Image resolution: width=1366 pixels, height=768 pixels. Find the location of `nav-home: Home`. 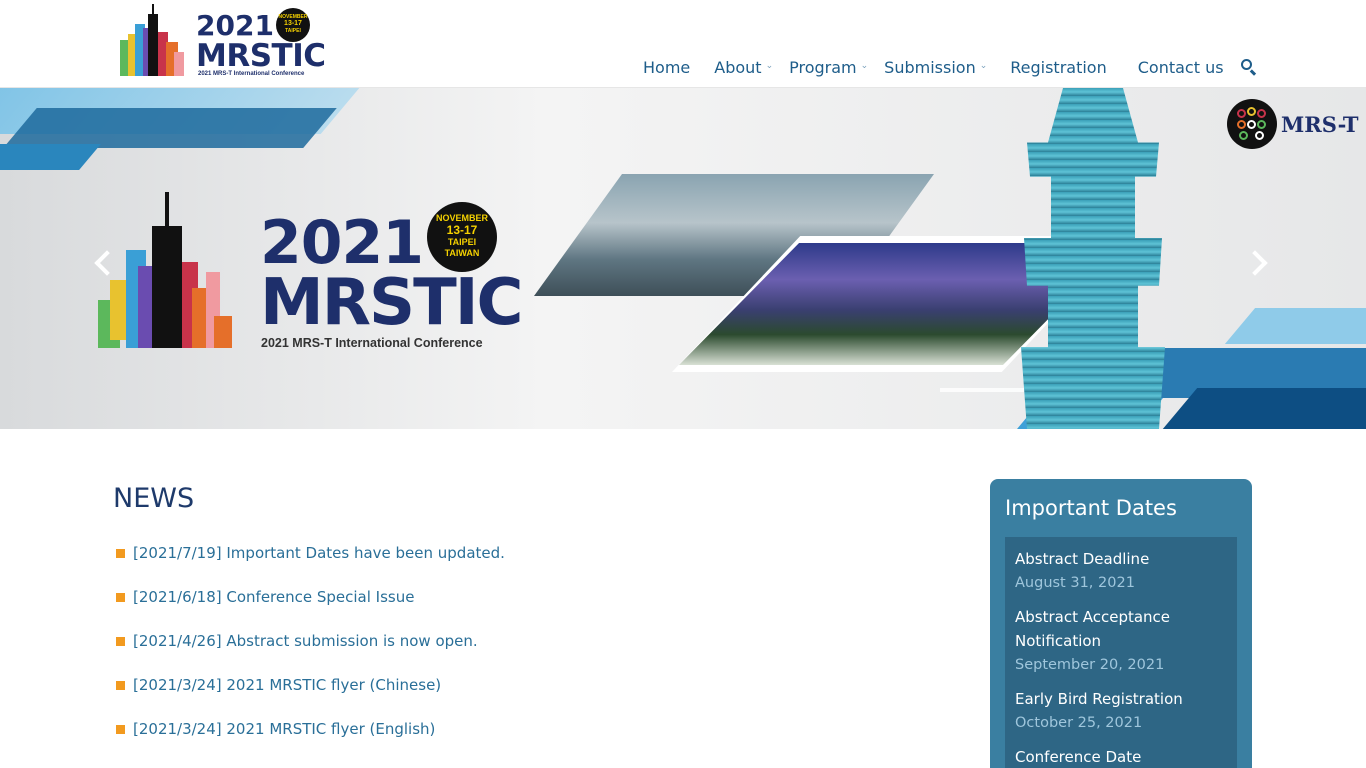

nav-home: Home is located at coordinates (667, 67).